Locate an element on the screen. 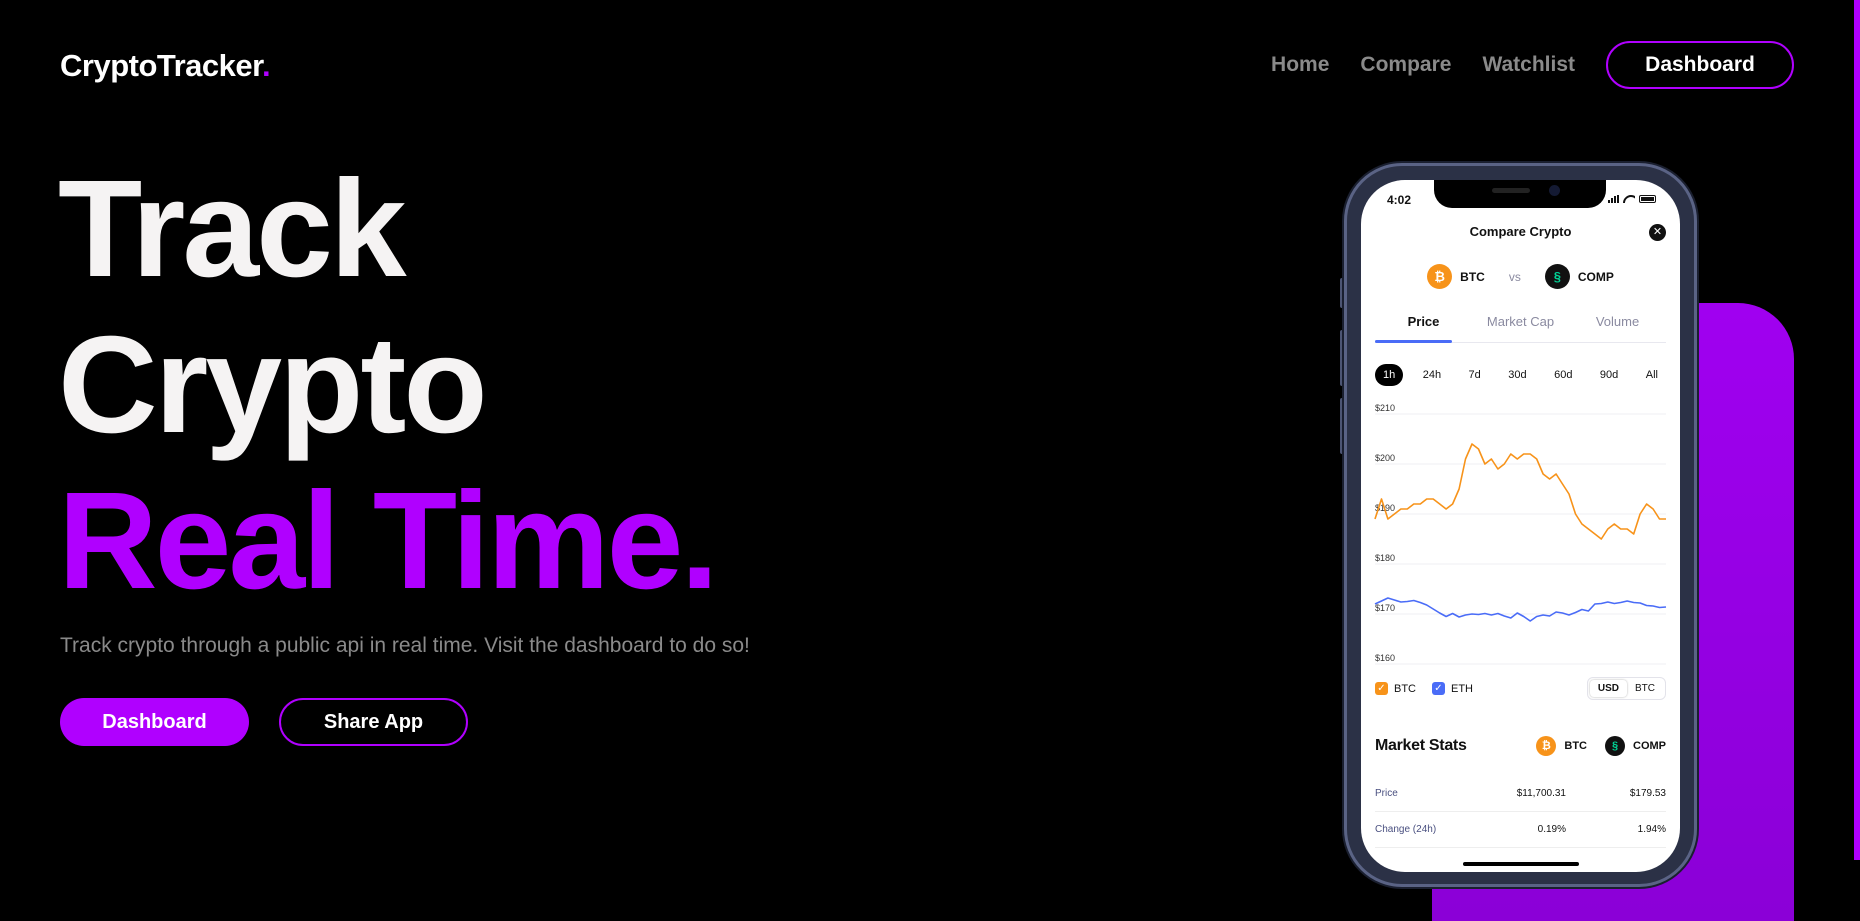 The image size is (1860, 921). status-icons is located at coordinates (1632, 199).